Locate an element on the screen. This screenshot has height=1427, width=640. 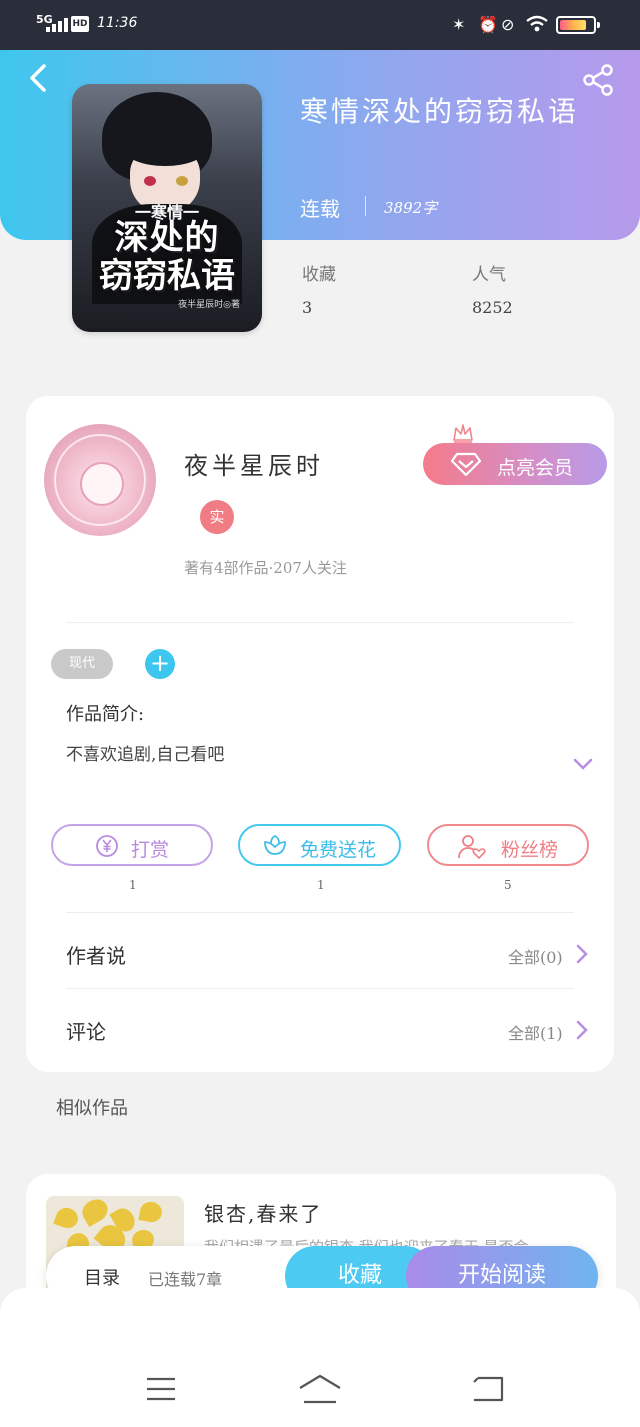
vip-button-label: 点亮会员 is located at coordinates (535, 468).